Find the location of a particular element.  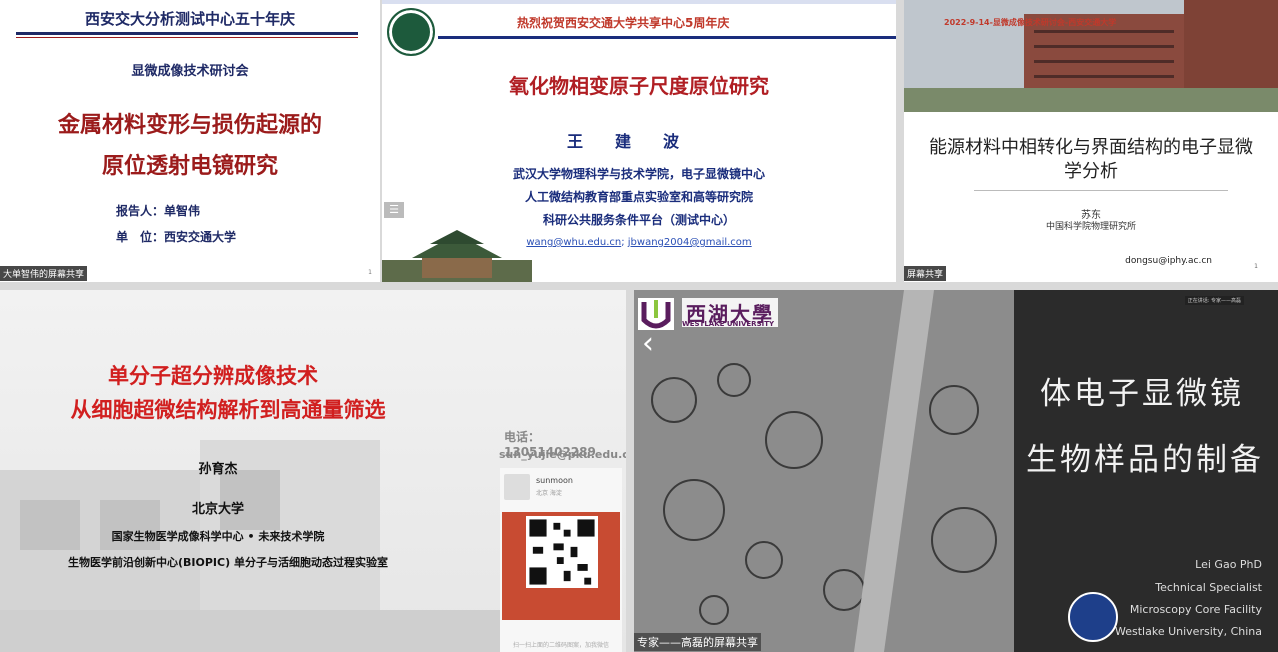

university-logo-icon is located at coordinates (411, 32).